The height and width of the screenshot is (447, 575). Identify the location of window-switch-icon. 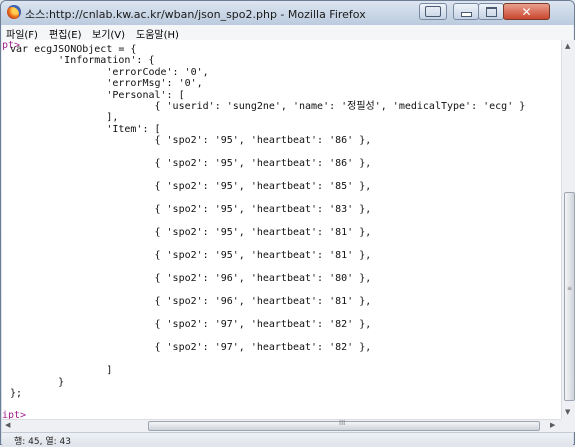
(433, 11).